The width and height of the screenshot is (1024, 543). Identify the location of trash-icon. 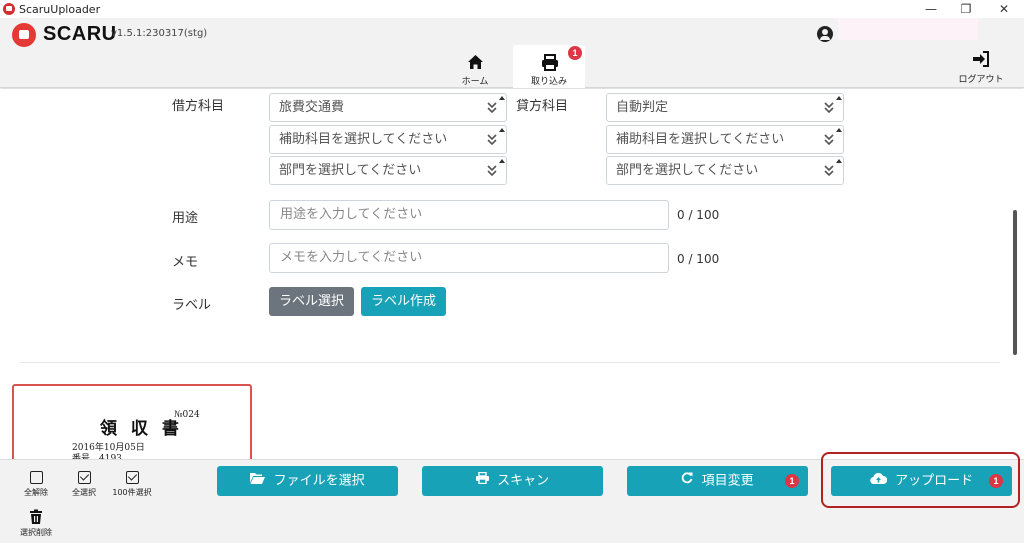
(36, 517).